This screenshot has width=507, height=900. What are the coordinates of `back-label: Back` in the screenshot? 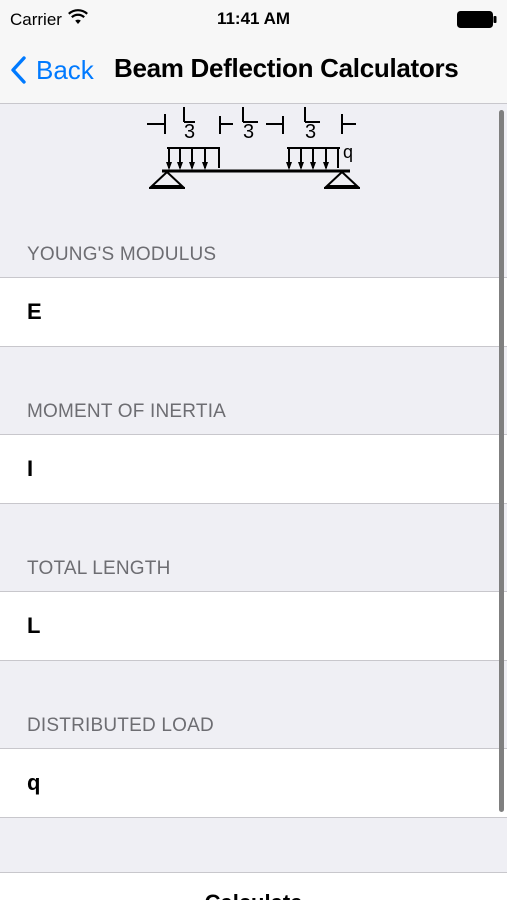 It's located at (65, 69).